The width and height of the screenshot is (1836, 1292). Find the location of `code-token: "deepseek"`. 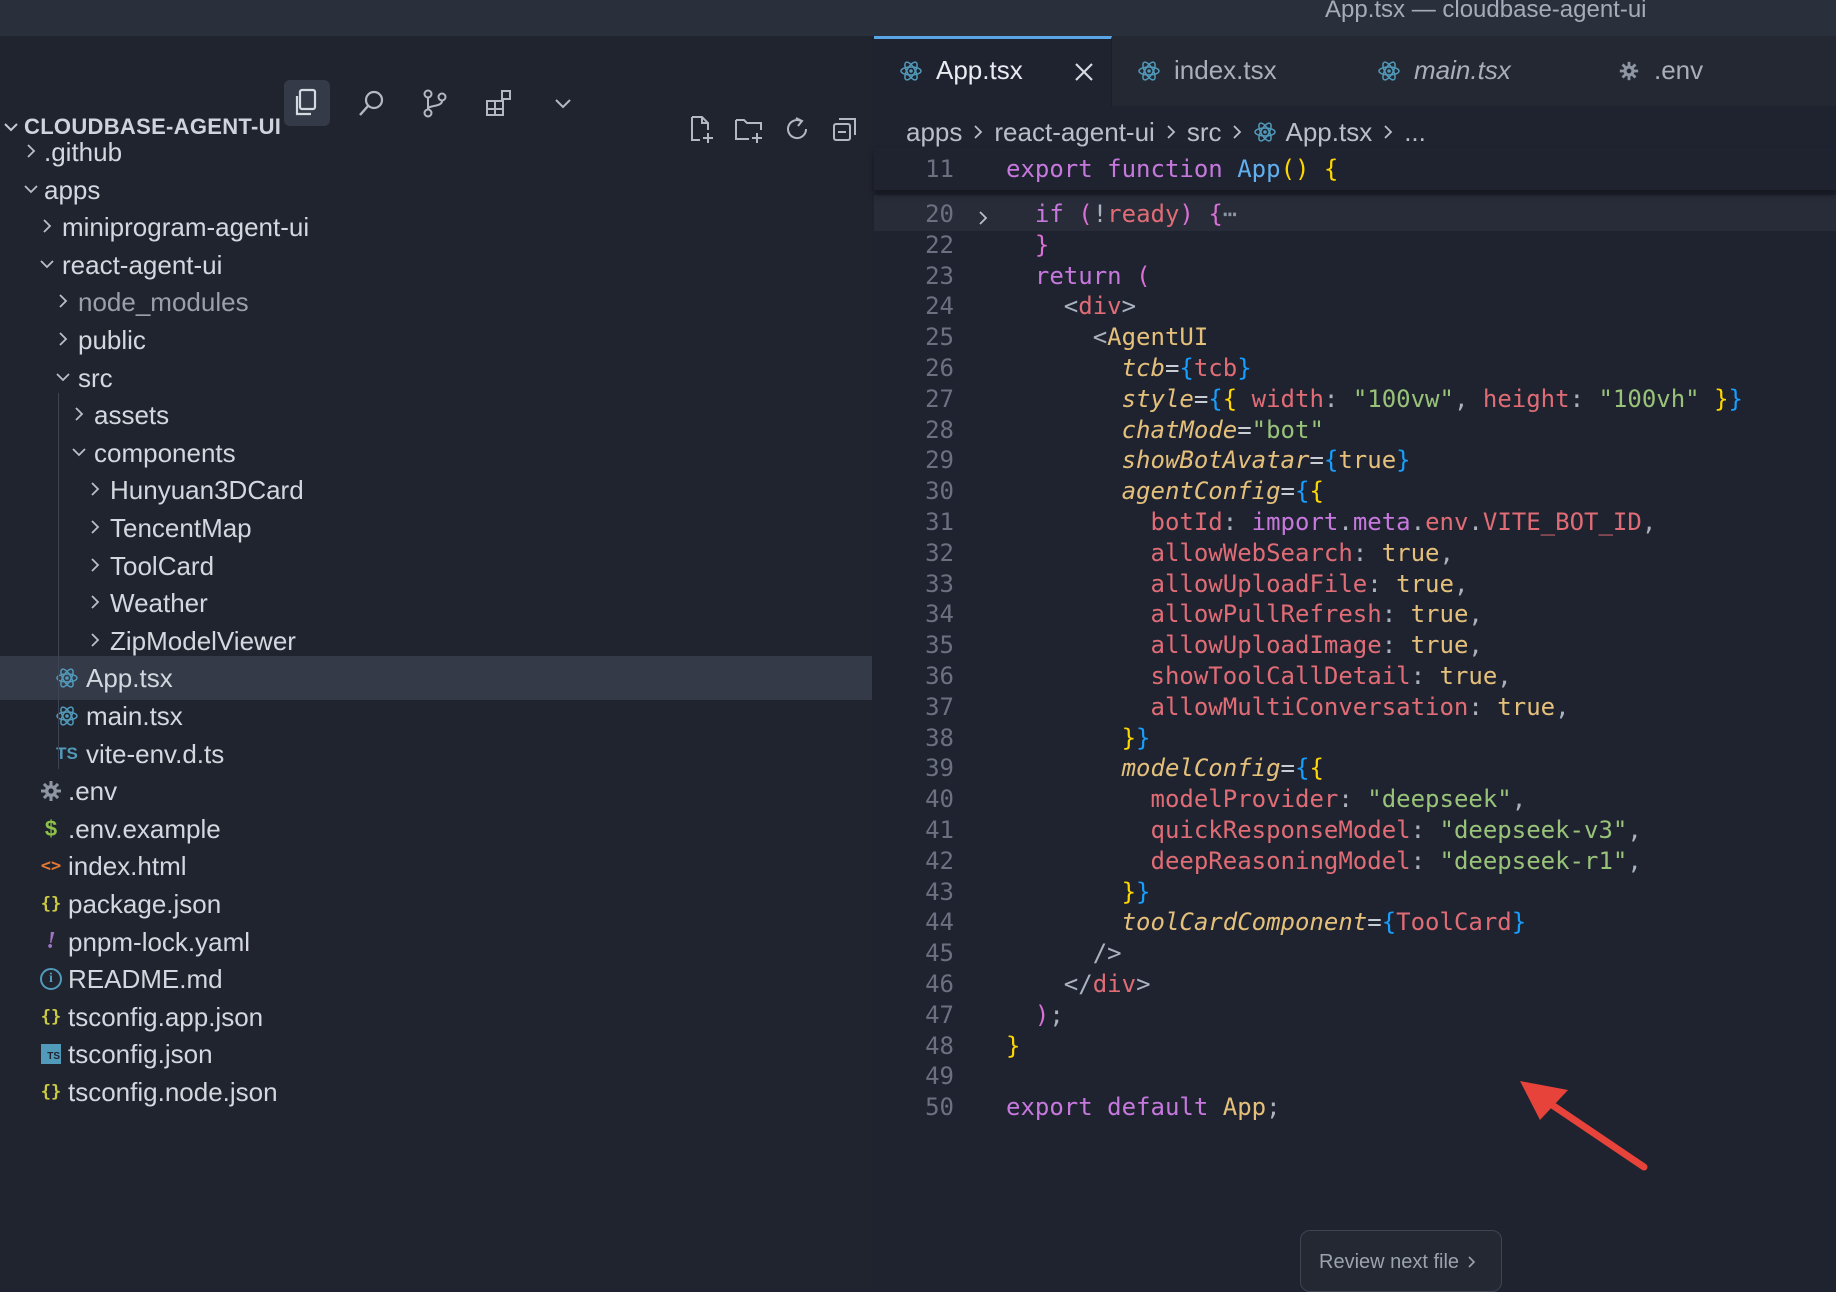

code-token: "deepseek" is located at coordinates (1439, 799).